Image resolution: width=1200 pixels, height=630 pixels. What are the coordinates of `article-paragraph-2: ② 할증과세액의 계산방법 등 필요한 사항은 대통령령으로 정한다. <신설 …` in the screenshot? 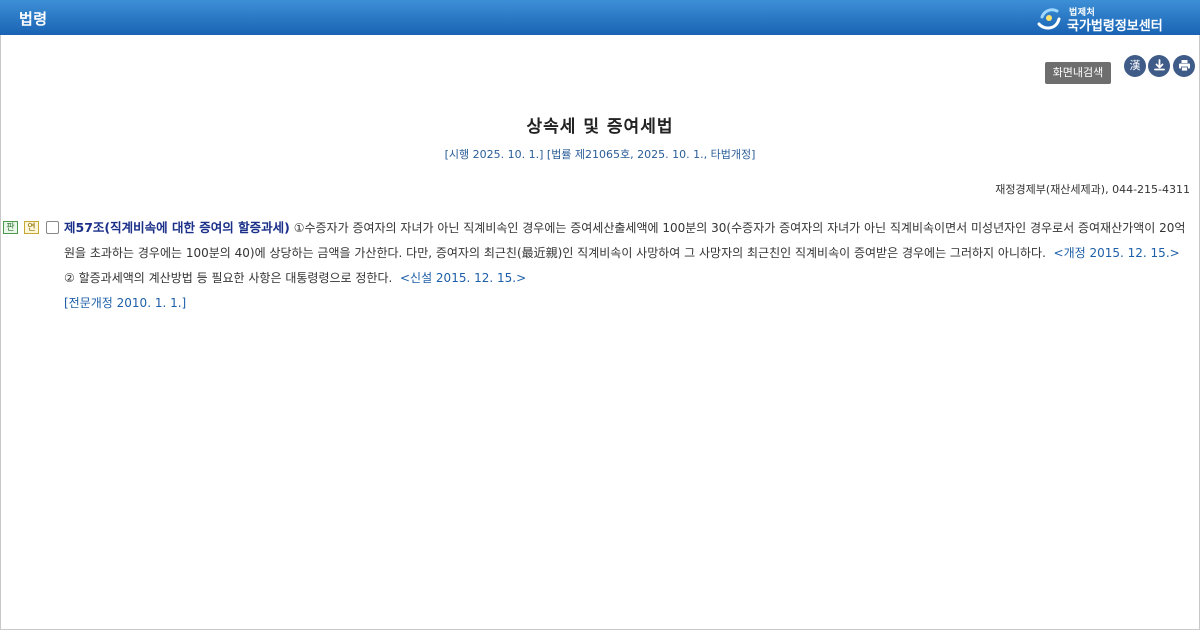 It's located at (627, 278).